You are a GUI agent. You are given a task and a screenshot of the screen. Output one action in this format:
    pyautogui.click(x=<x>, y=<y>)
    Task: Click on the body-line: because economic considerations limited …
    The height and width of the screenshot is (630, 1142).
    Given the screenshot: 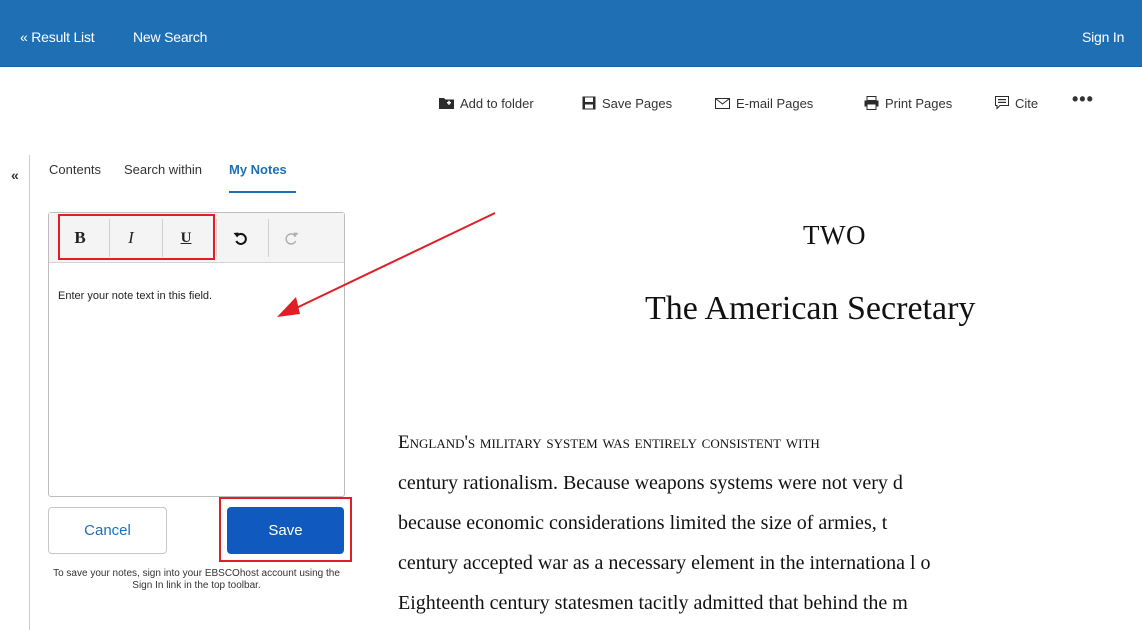 What is the action you would take?
    pyautogui.click(x=643, y=523)
    